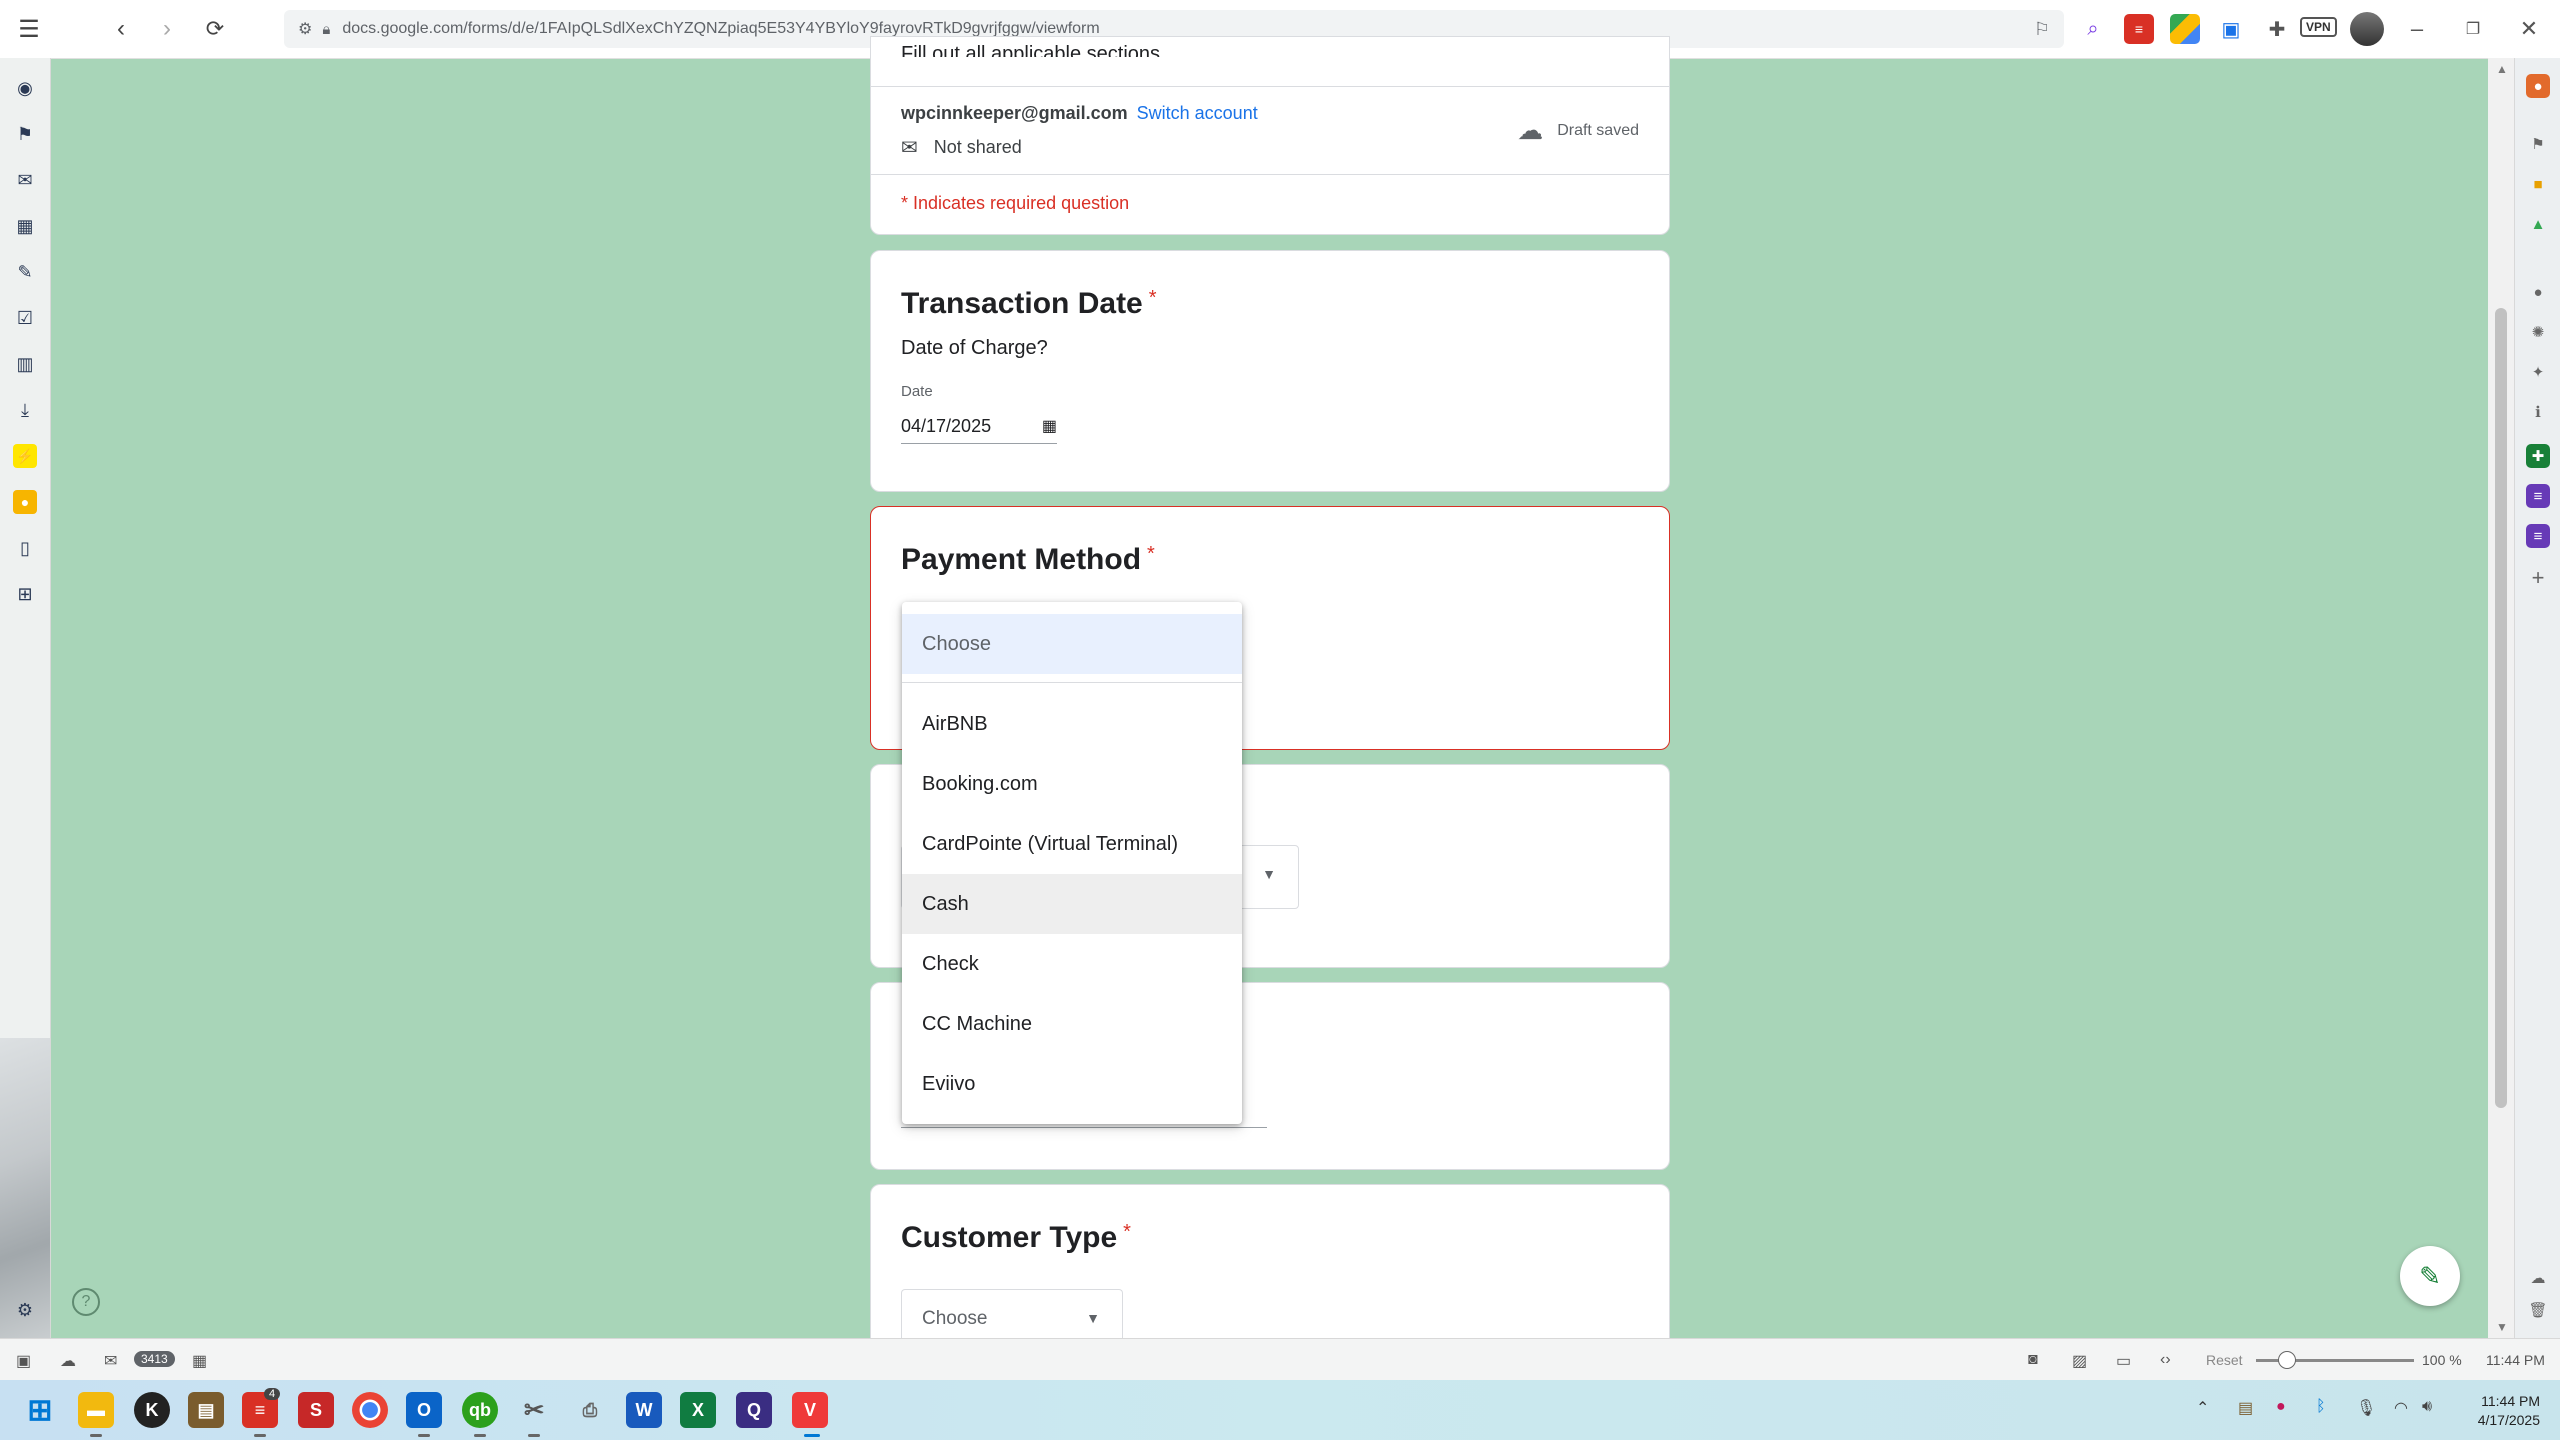 The image size is (2560, 1440). Describe the element at coordinates (1084, 1127) in the screenshot. I see `text-input-underline` at that location.